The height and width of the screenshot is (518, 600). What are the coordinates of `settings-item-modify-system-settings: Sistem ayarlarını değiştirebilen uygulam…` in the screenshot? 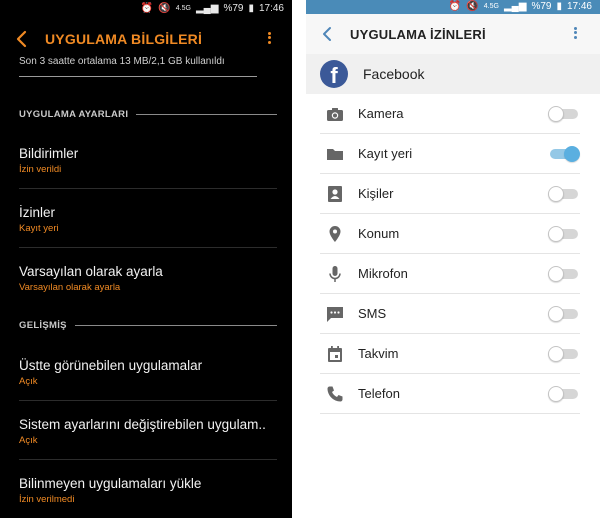 It's located at (148, 431).